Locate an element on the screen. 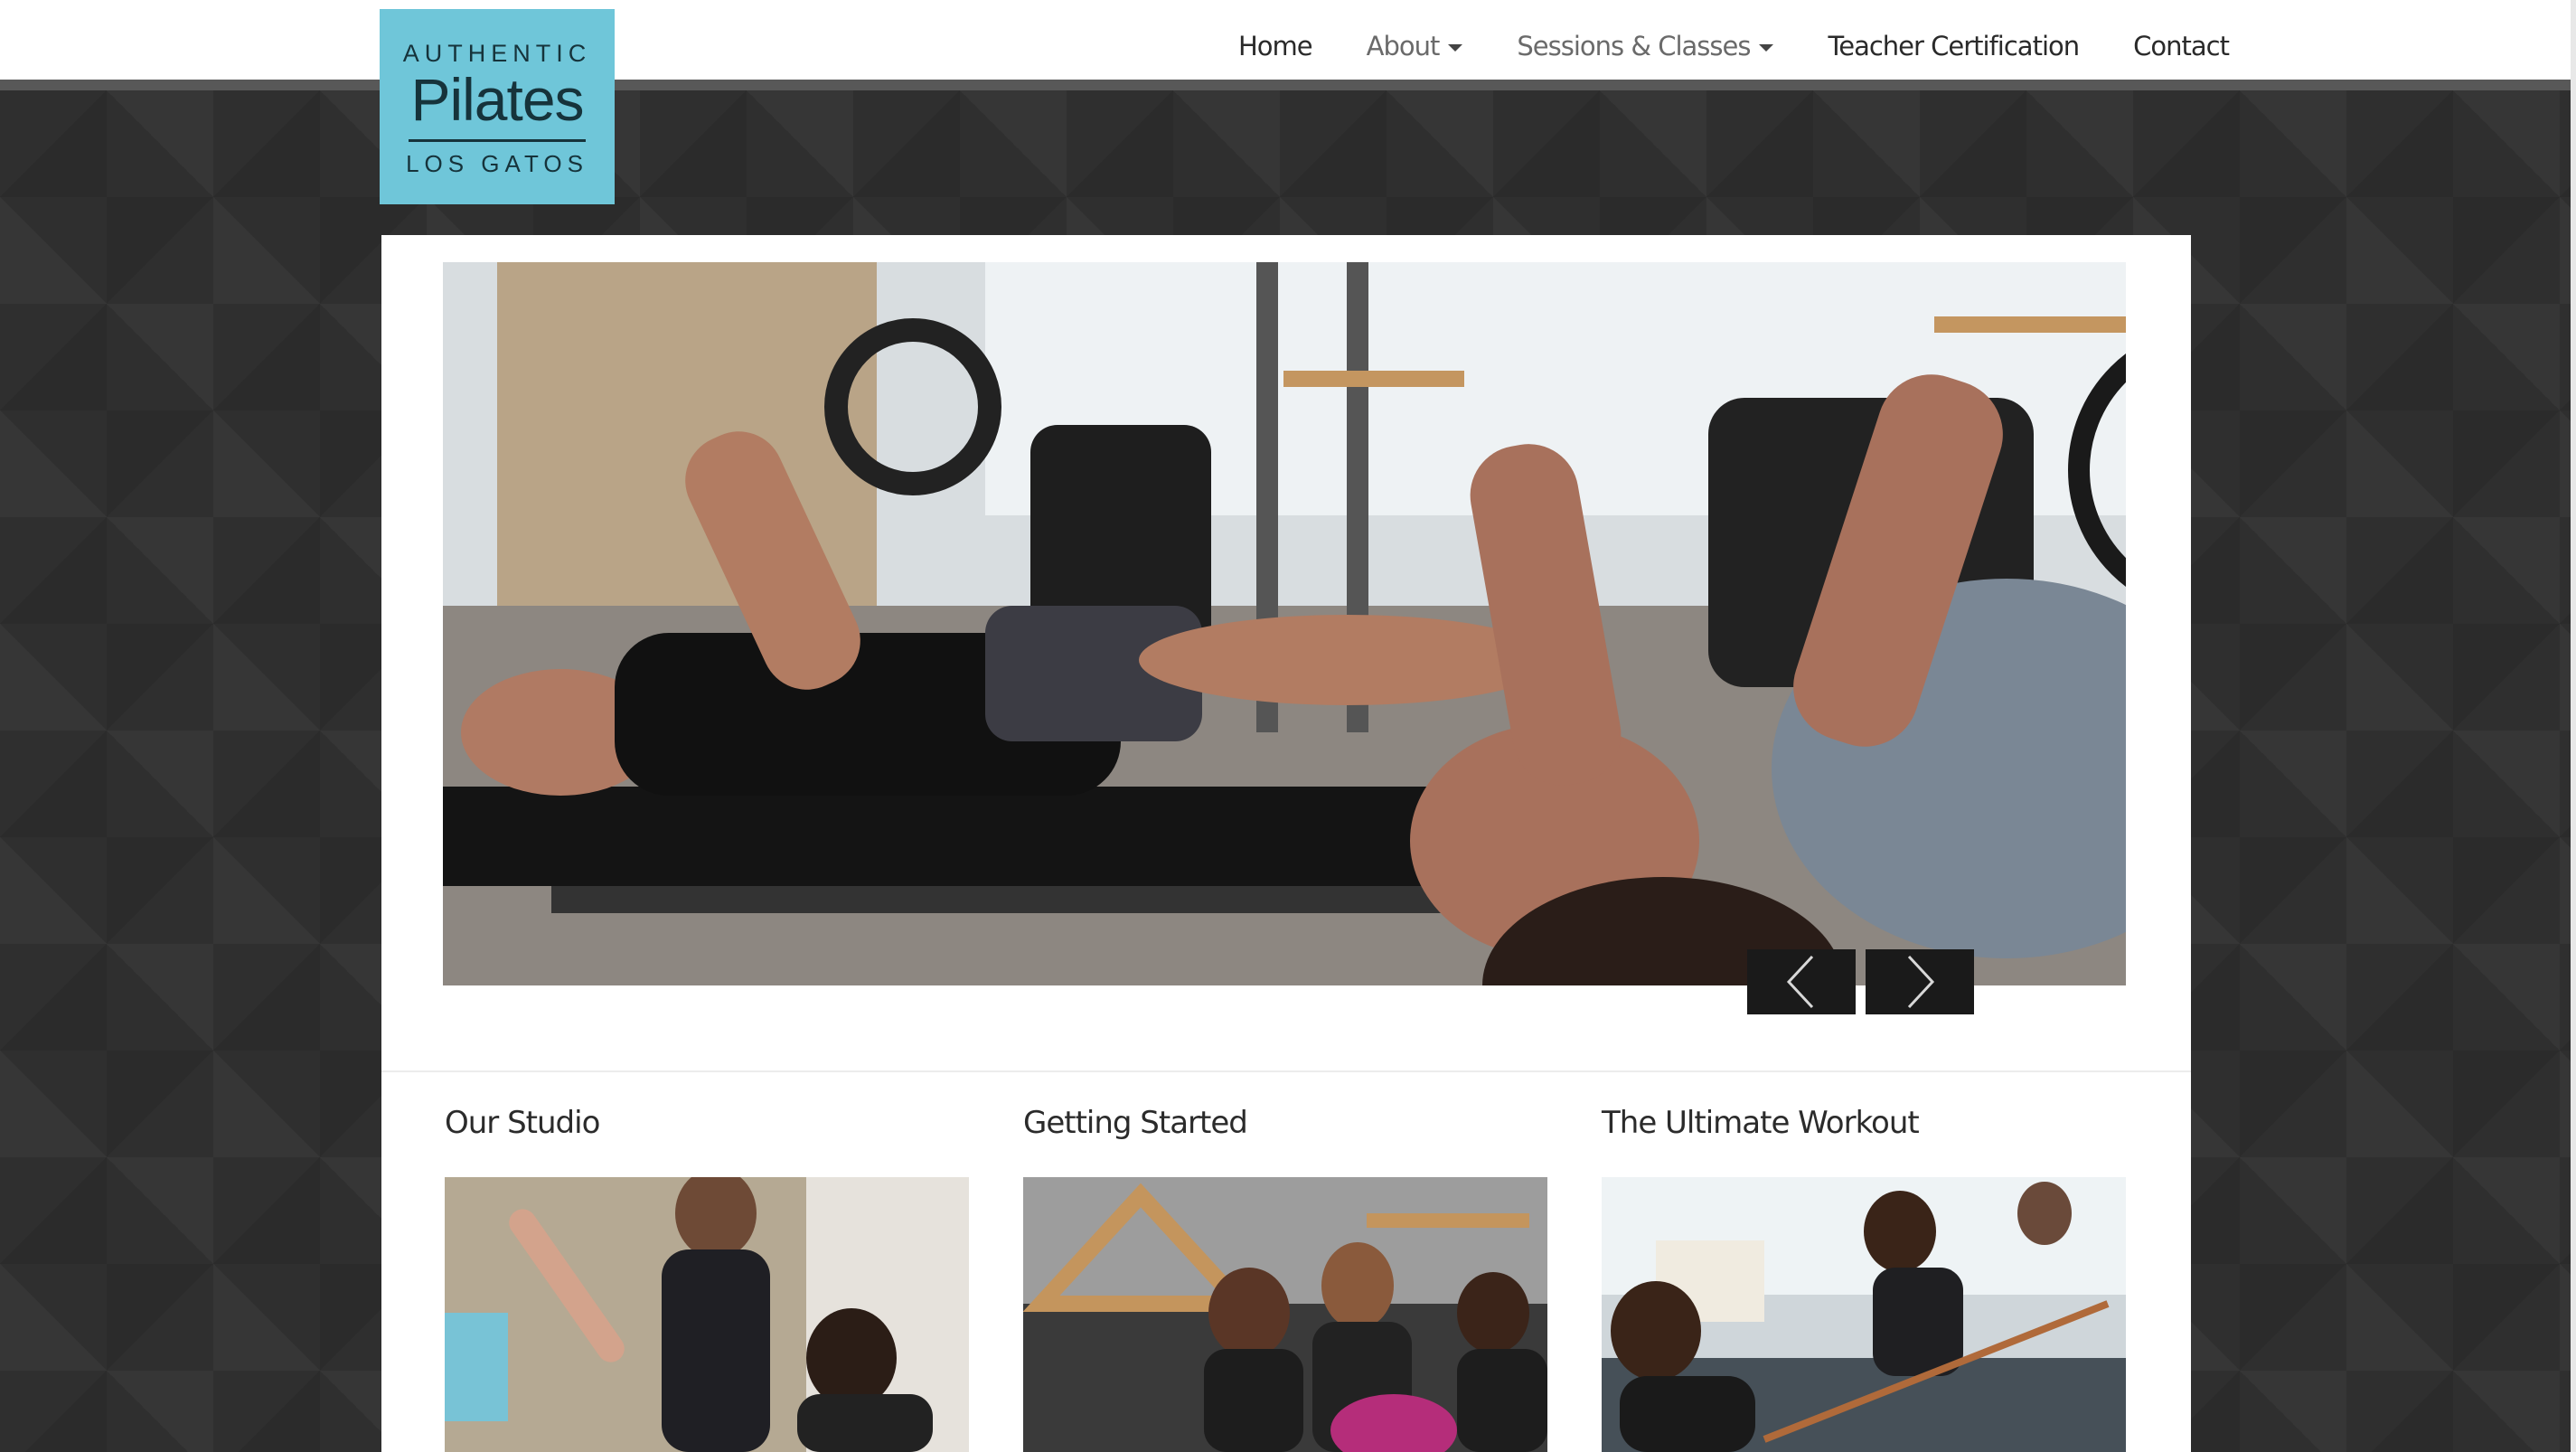 Image resolution: width=2576 pixels, height=1452 pixels. section-title-ultimate-workout: The Ultimate Workout is located at coordinates (1761, 1123).